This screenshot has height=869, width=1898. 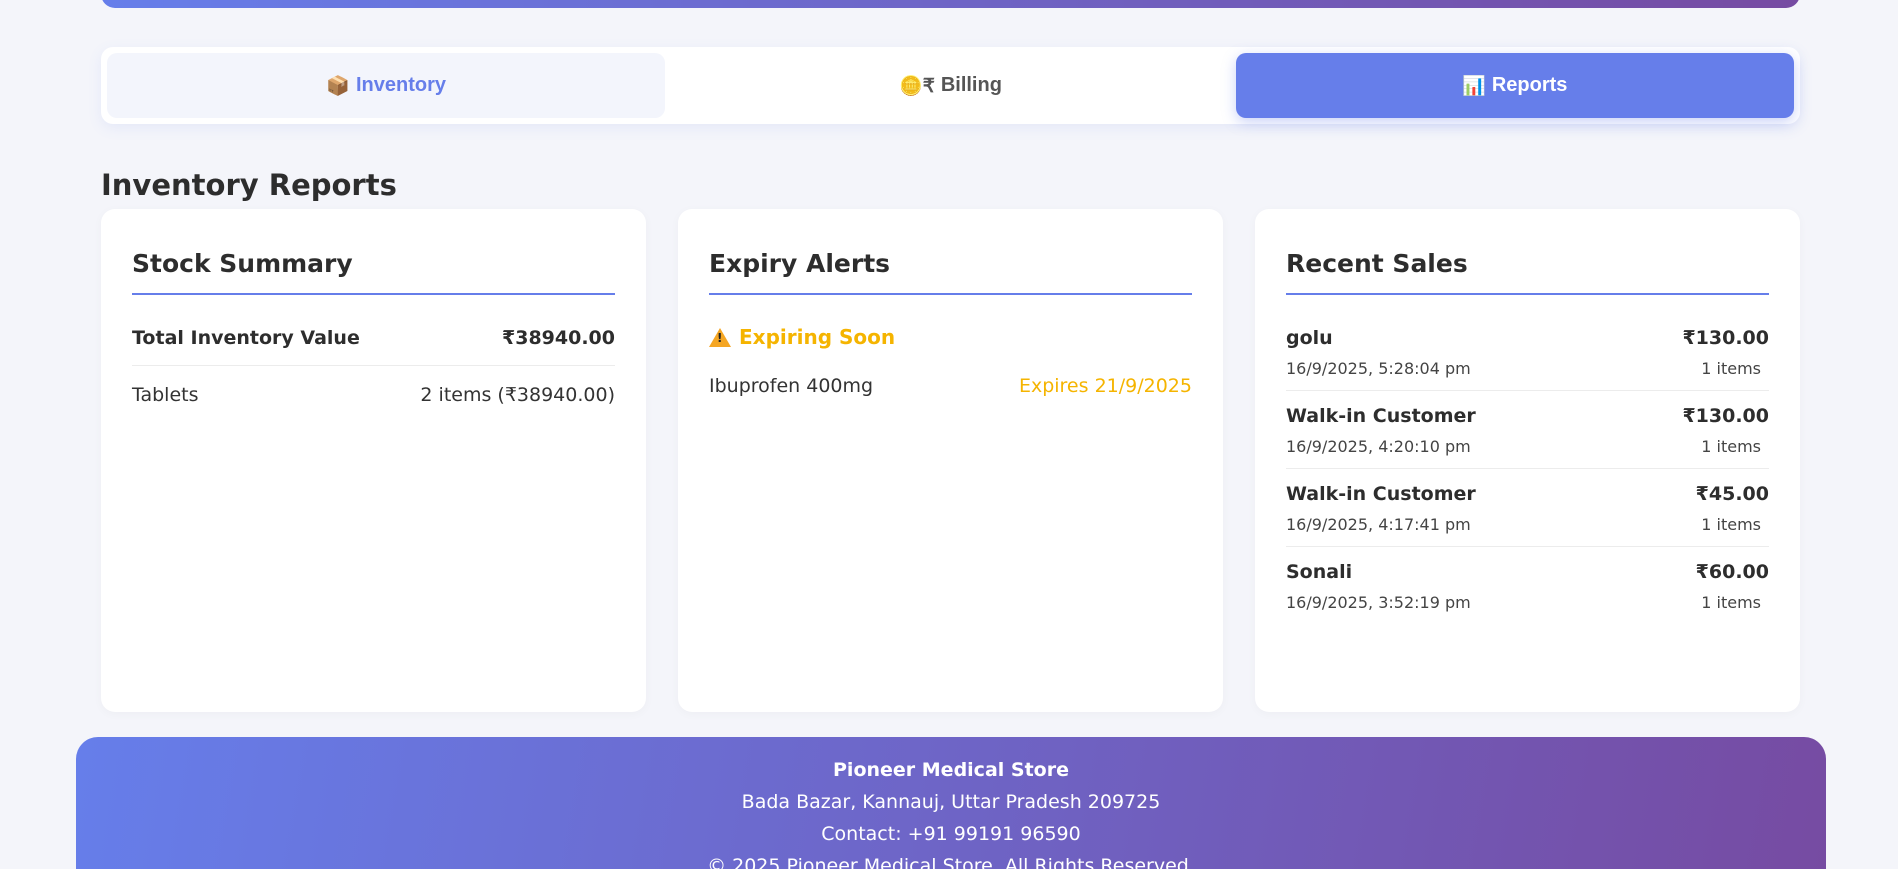 I want to click on expiry-item-name: Ibuprofen 400mg, so click(x=791, y=386).